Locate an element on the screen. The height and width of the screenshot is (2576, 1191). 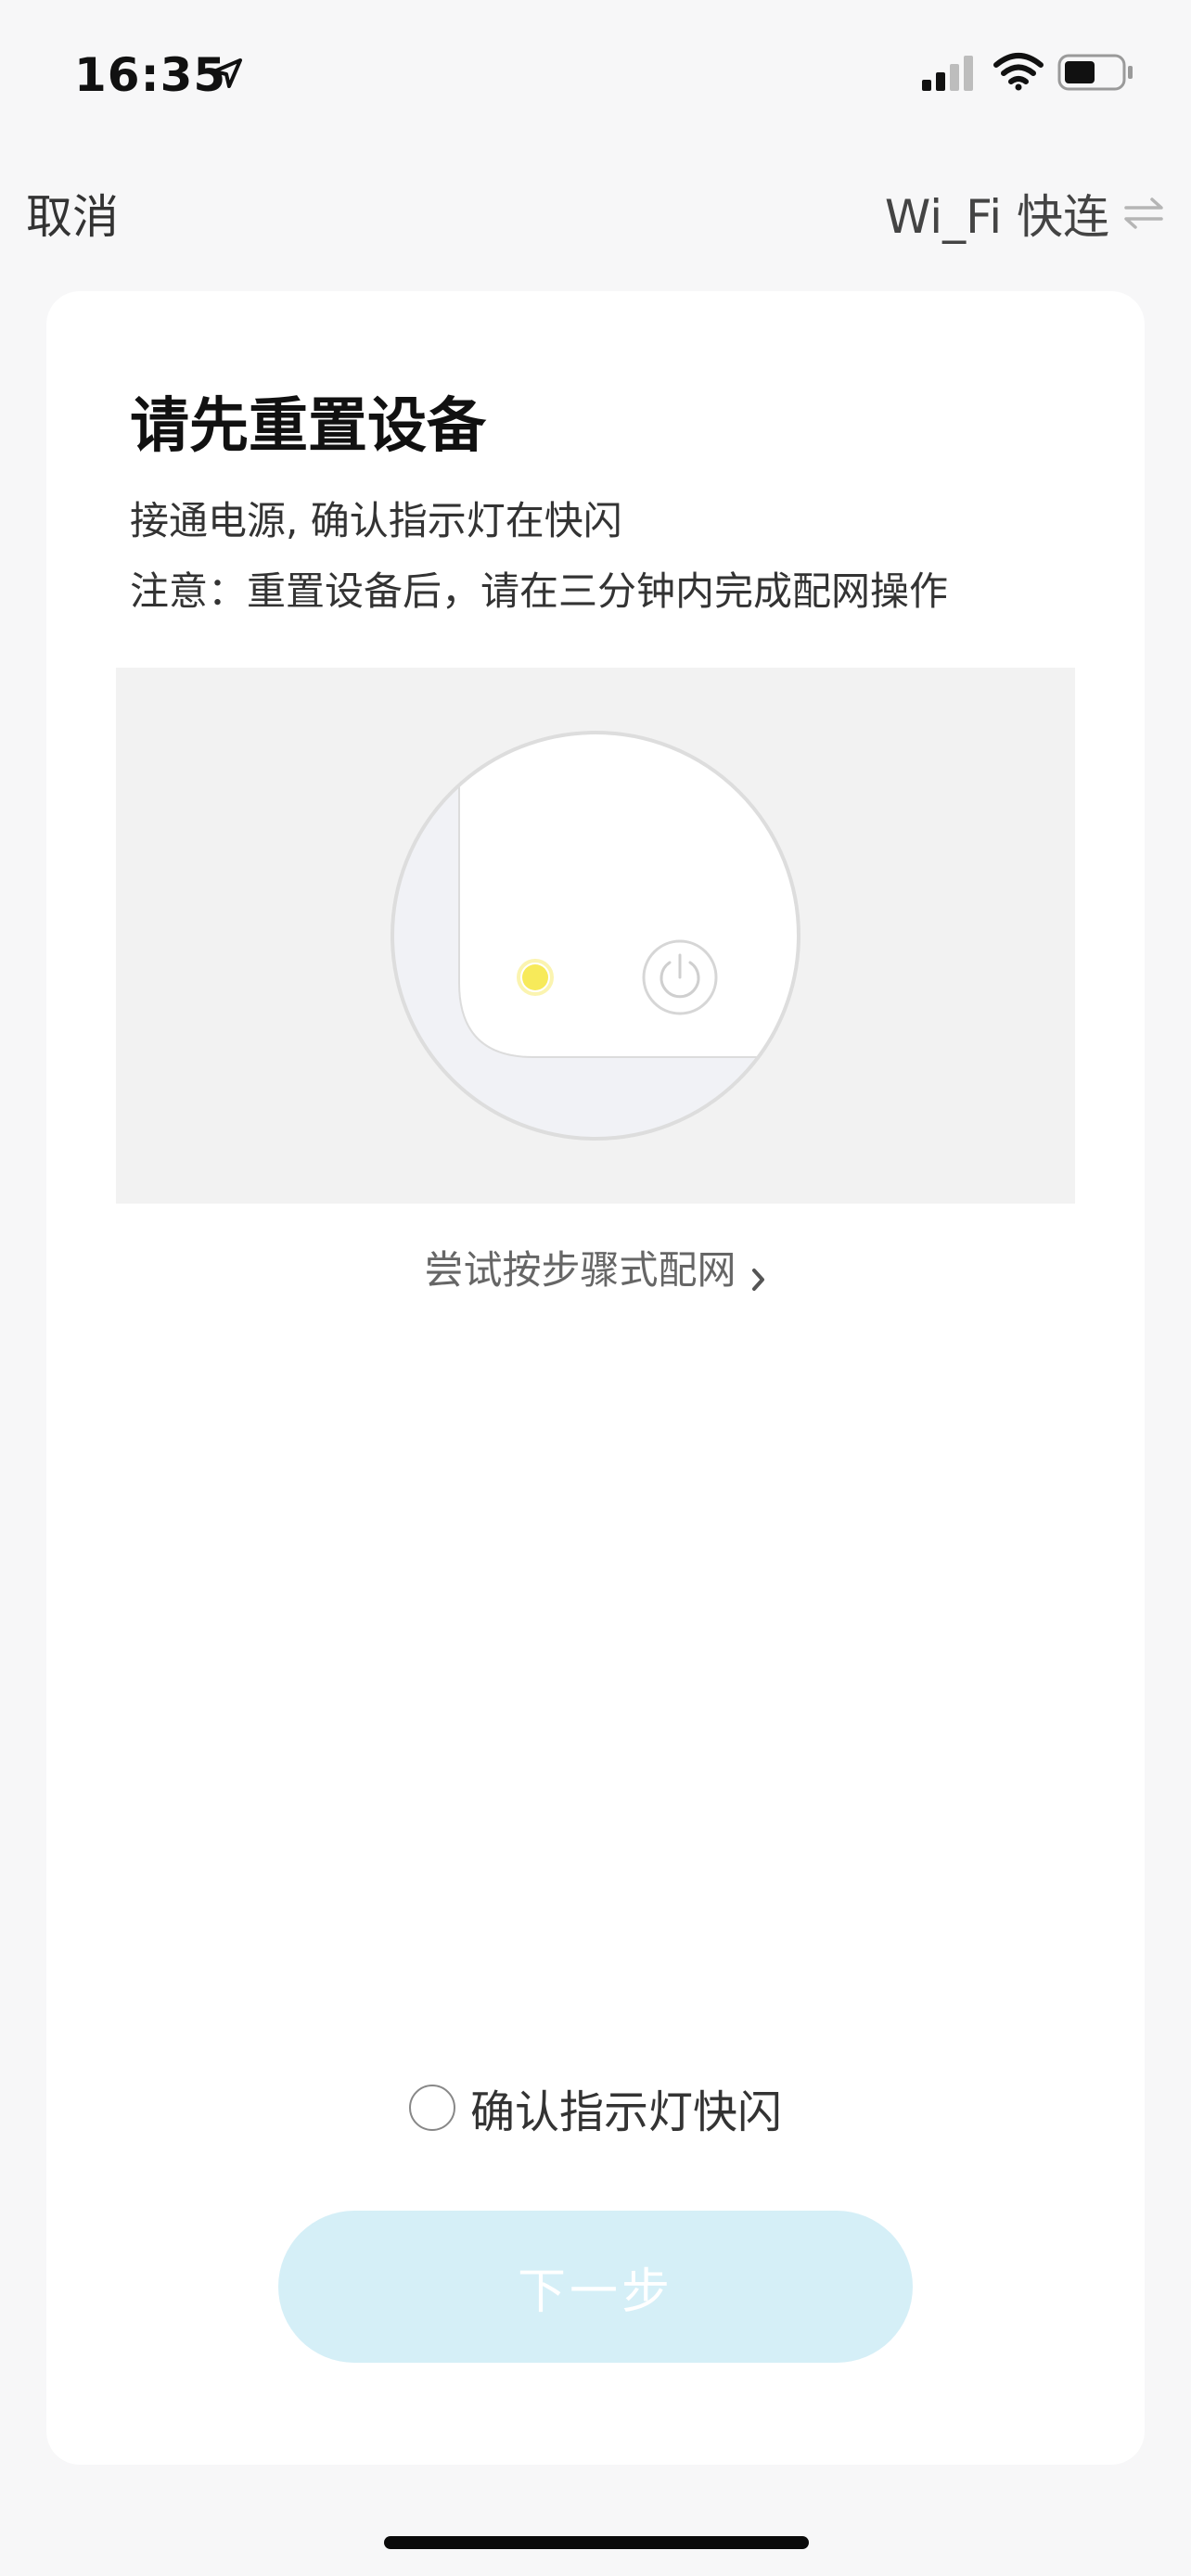
next-step-button: 下一步 is located at coordinates (595, 2287).